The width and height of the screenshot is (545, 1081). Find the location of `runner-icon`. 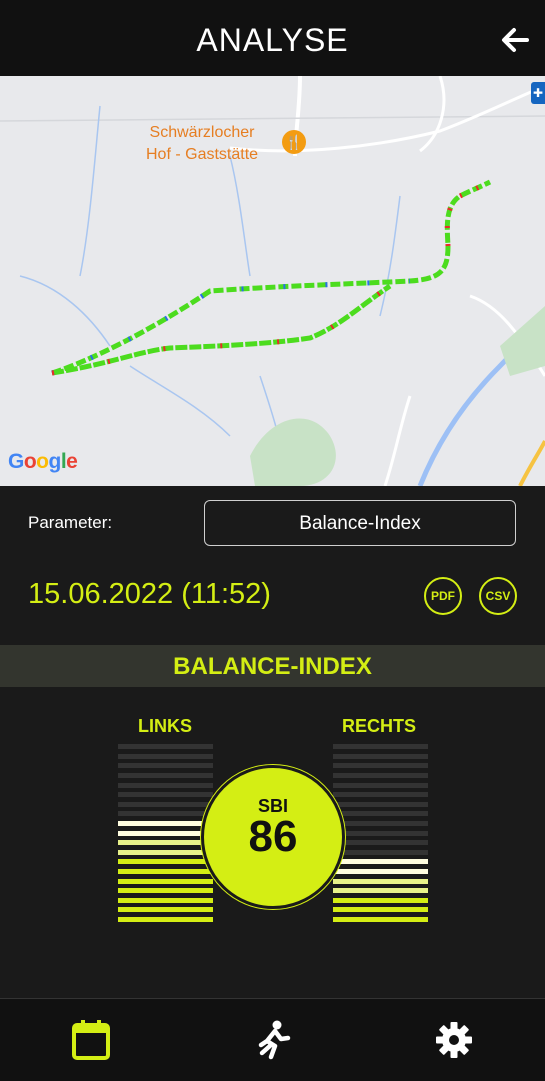

runner-icon is located at coordinates (273, 1040).